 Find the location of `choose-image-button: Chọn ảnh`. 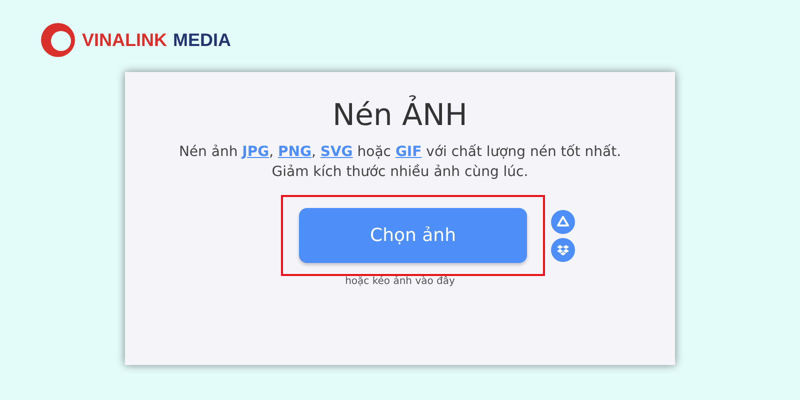

choose-image-button: Chọn ảnh is located at coordinates (413, 235).